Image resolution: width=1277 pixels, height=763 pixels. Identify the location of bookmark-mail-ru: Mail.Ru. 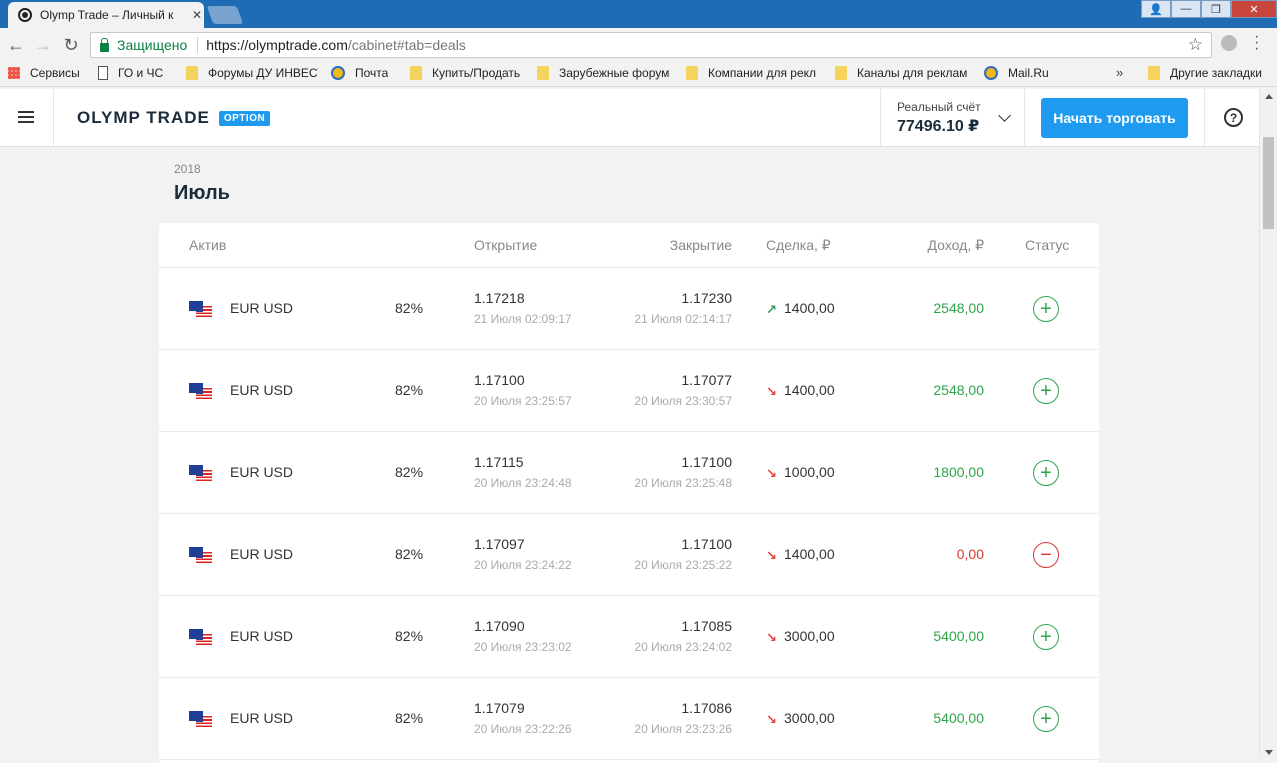
(1016, 73).